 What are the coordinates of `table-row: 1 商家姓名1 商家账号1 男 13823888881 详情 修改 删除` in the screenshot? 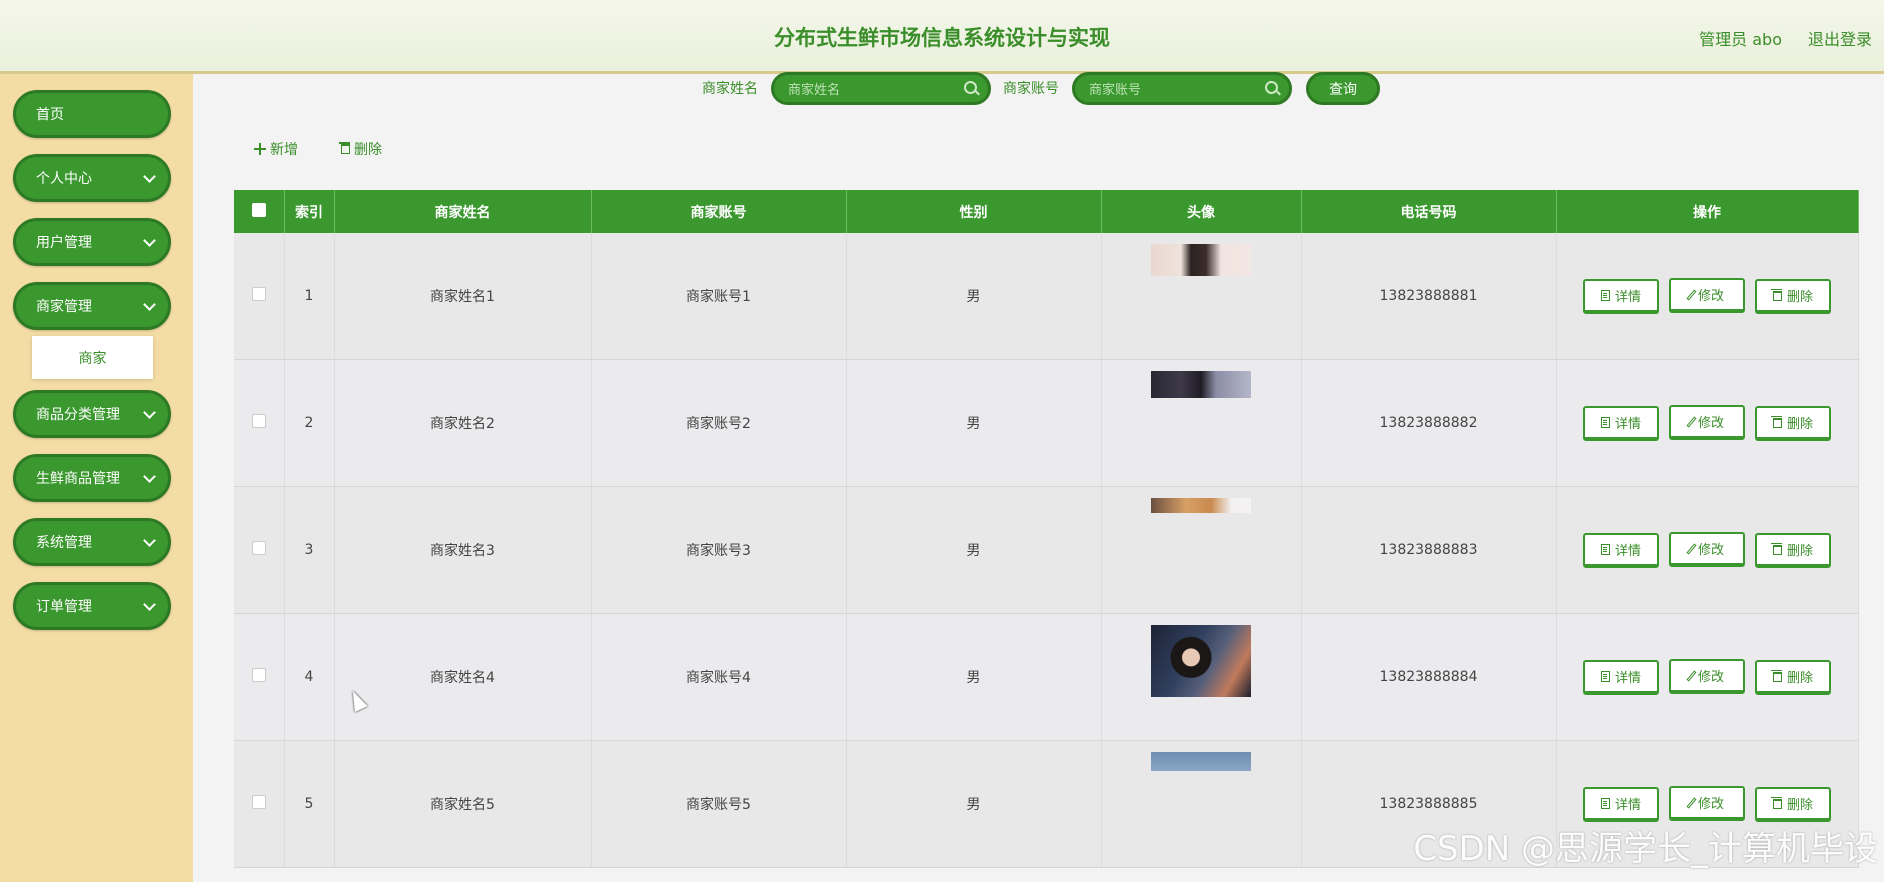 It's located at (1046, 296).